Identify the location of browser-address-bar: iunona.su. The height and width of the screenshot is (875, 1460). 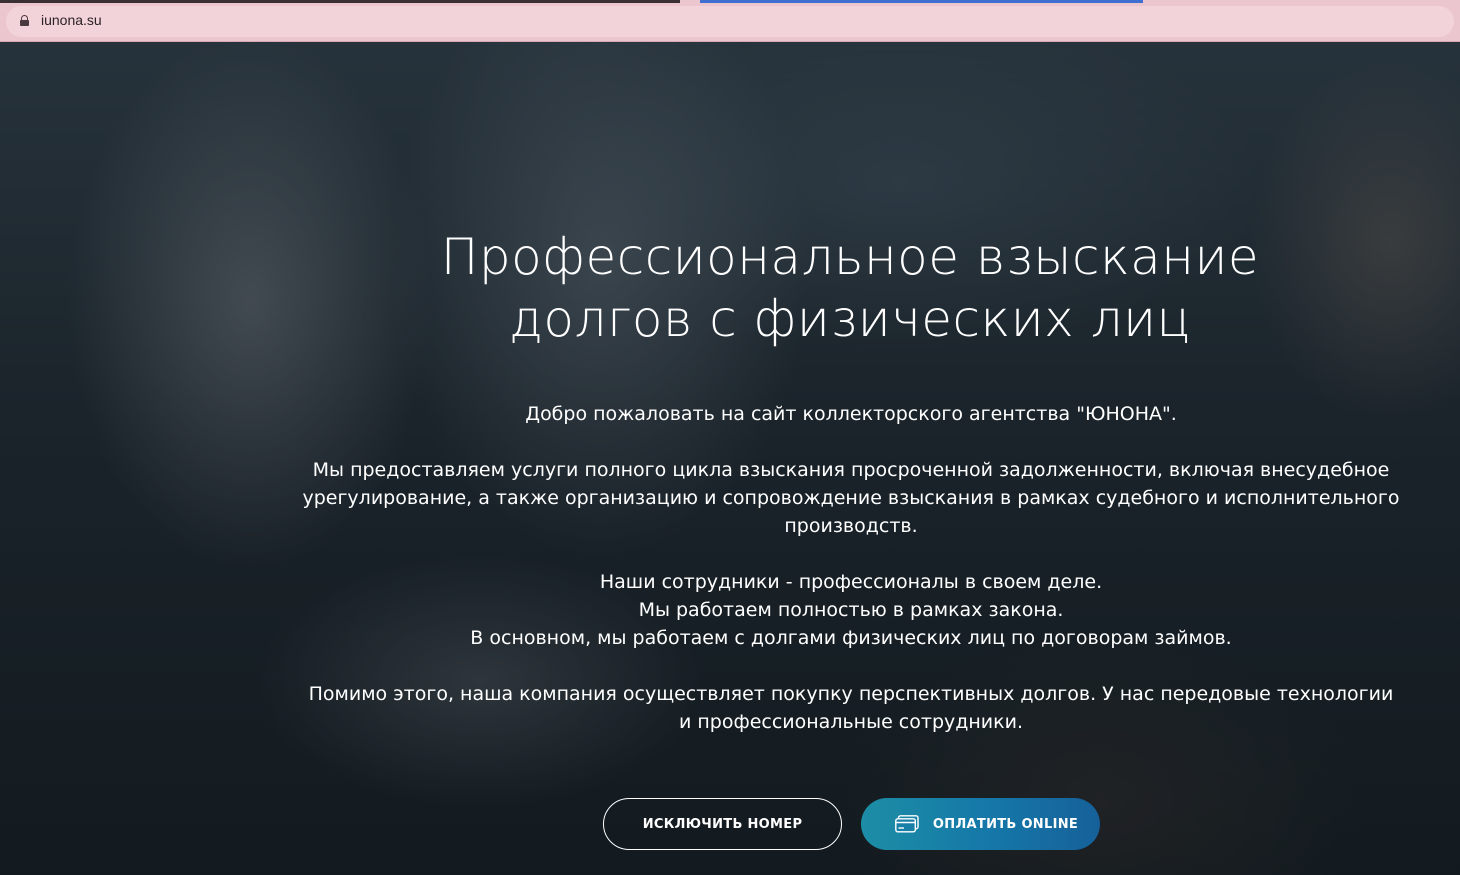
(730, 21).